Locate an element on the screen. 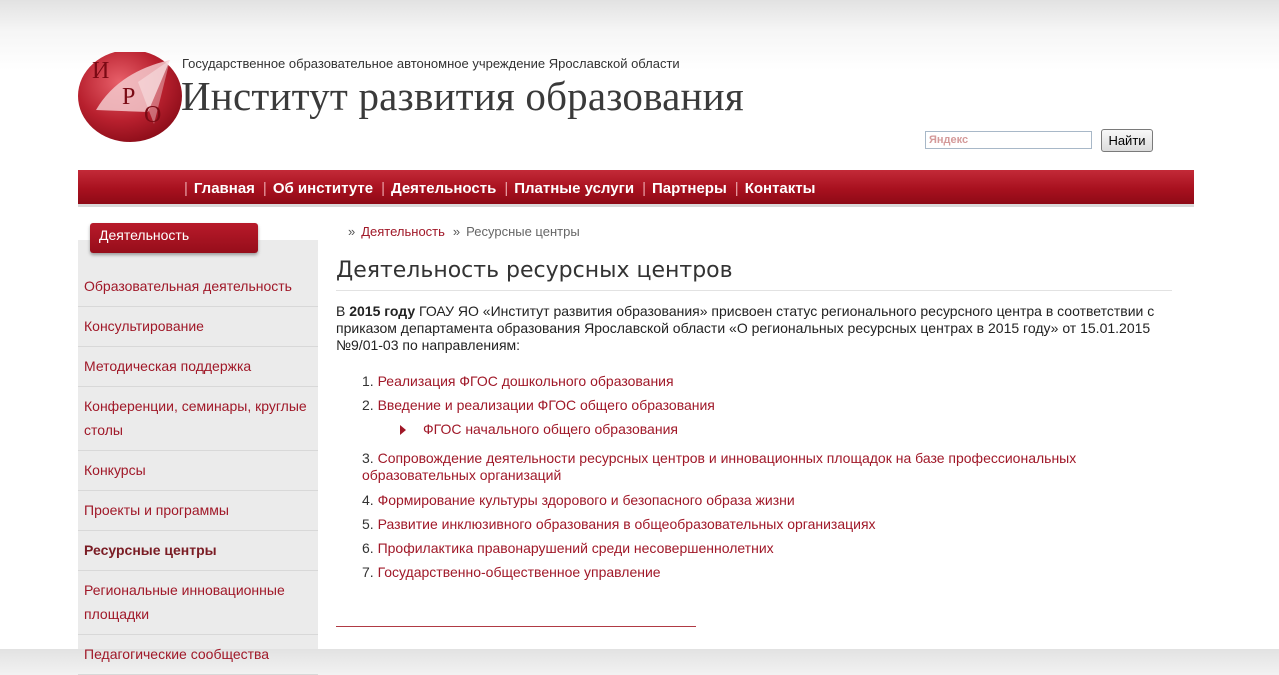 The height and width of the screenshot is (675, 1279). intro-year: 2015 году is located at coordinates (382, 311).